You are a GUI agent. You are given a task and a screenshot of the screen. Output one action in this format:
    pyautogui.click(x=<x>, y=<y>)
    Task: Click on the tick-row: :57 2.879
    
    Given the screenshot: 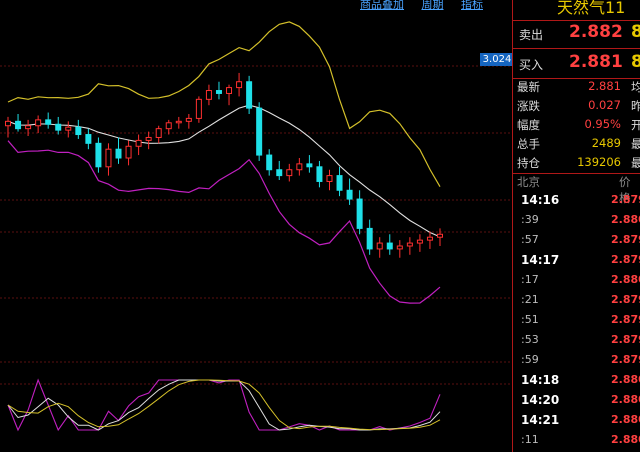 What is the action you would take?
    pyautogui.click(x=576, y=242)
    